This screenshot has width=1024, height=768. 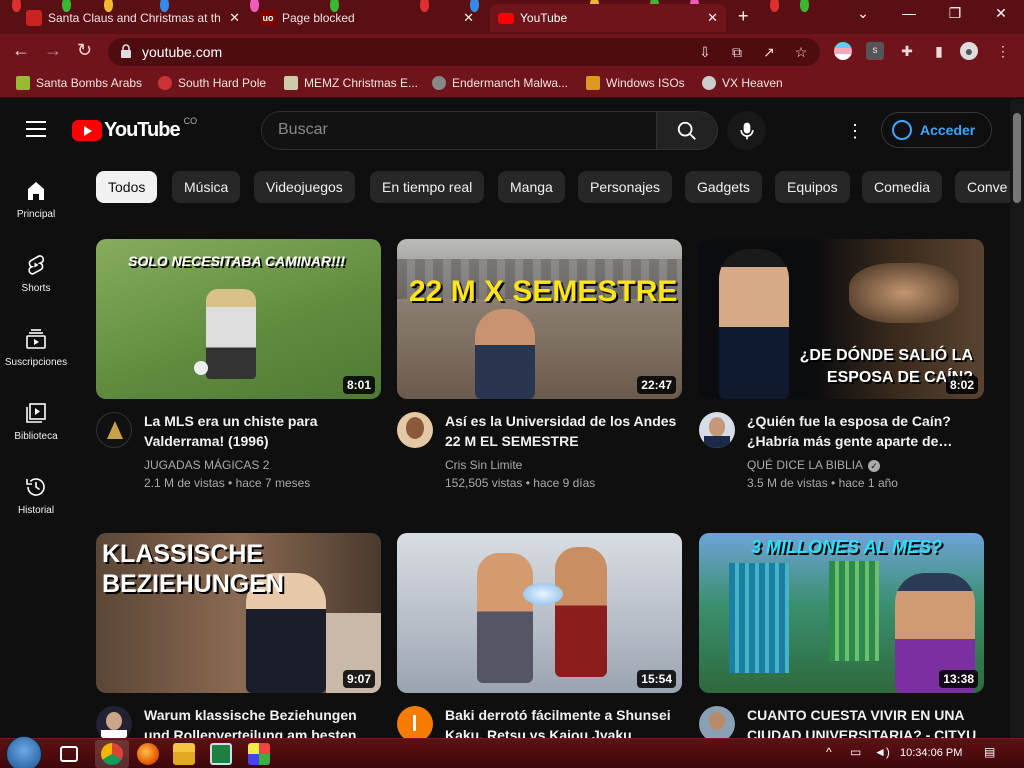 I want to click on chrome-icon, so click(x=112, y=754).